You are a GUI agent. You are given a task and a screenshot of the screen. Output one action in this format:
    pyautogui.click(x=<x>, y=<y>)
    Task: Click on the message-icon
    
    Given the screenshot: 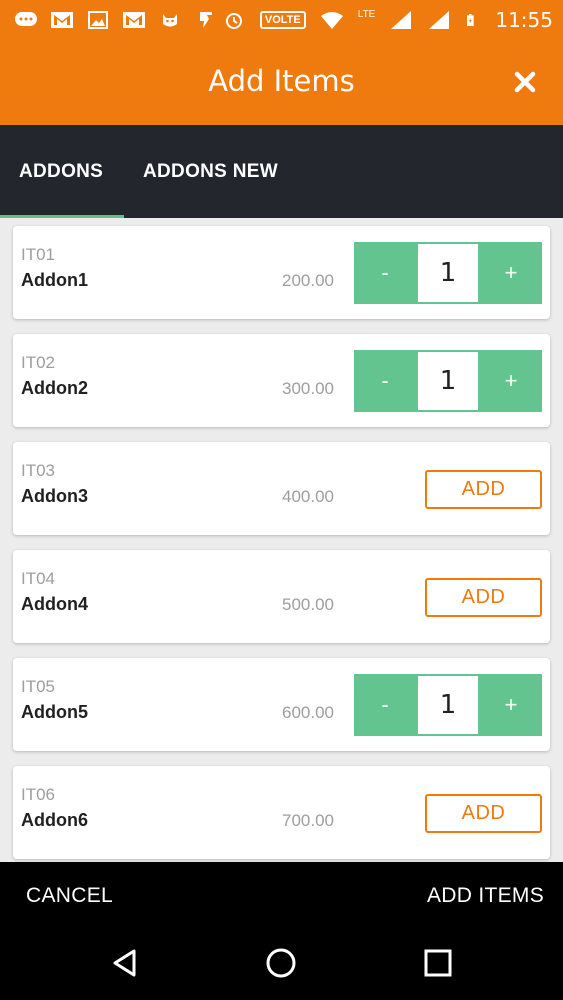 What is the action you would take?
    pyautogui.click(x=26, y=19)
    